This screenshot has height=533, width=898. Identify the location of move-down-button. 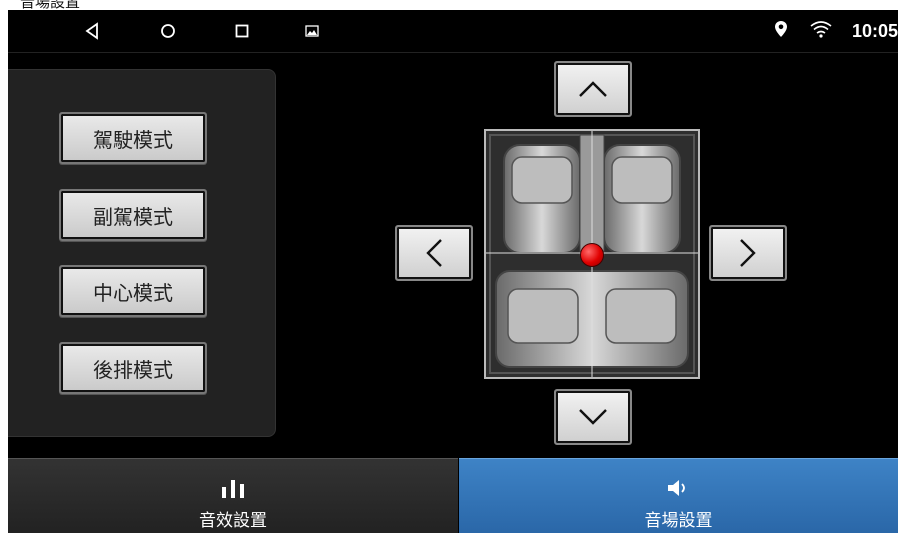
(593, 417).